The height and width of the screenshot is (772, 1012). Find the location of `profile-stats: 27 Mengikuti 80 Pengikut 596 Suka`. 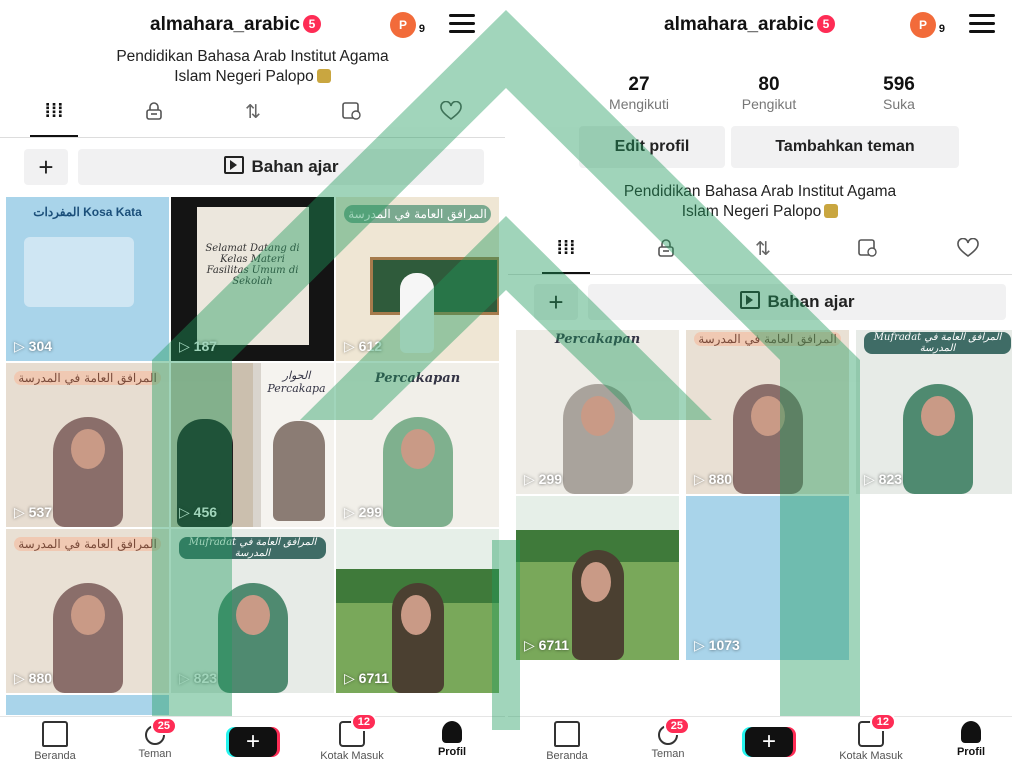

profile-stats: 27 Mengikuti 80 Pengikut 596 Suka is located at coordinates (760, 95).